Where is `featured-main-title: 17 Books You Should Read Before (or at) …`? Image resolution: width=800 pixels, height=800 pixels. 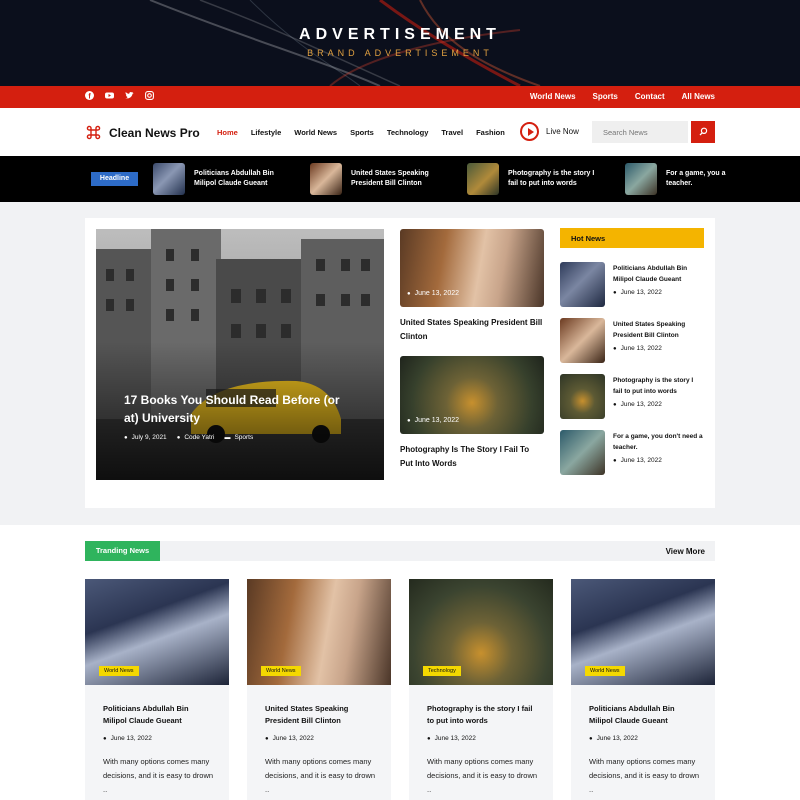
featured-main-title: 17 Books You Should Read Before (or at) … is located at coordinates (239, 409).